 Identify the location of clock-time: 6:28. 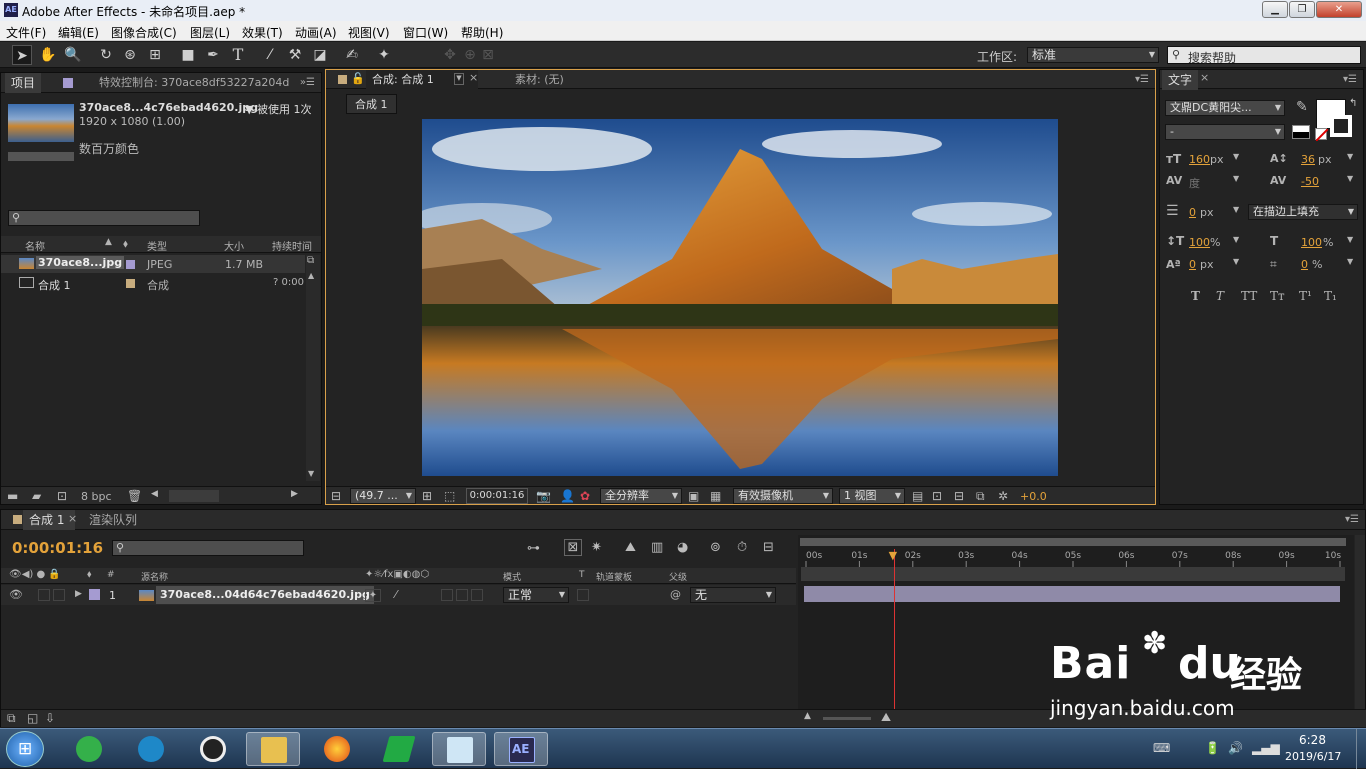
(1312, 740).